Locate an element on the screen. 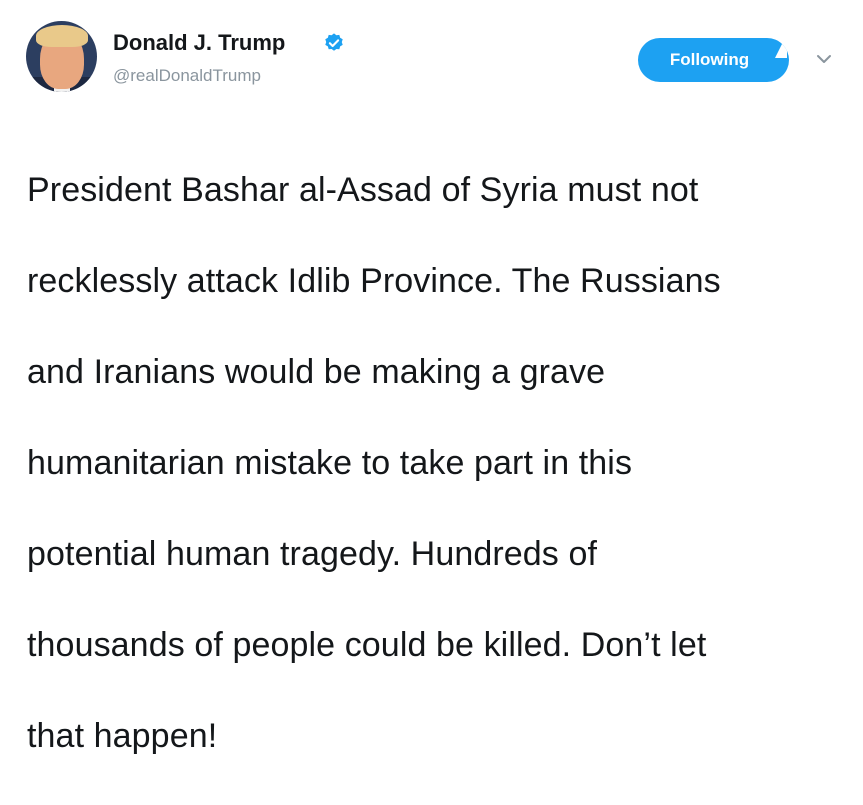 This screenshot has height=805, width=863. following-button: Following is located at coordinates (713, 60).